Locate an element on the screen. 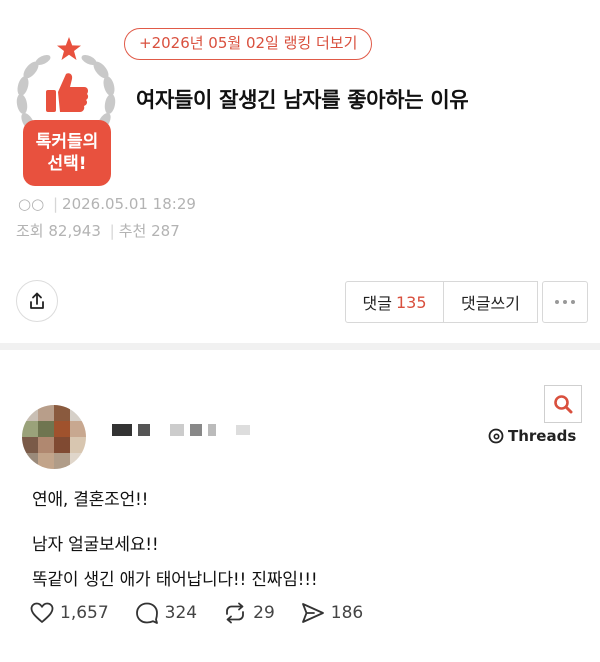 This screenshot has width=600, height=662. likes-label: 추천 is located at coordinates (132, 231).